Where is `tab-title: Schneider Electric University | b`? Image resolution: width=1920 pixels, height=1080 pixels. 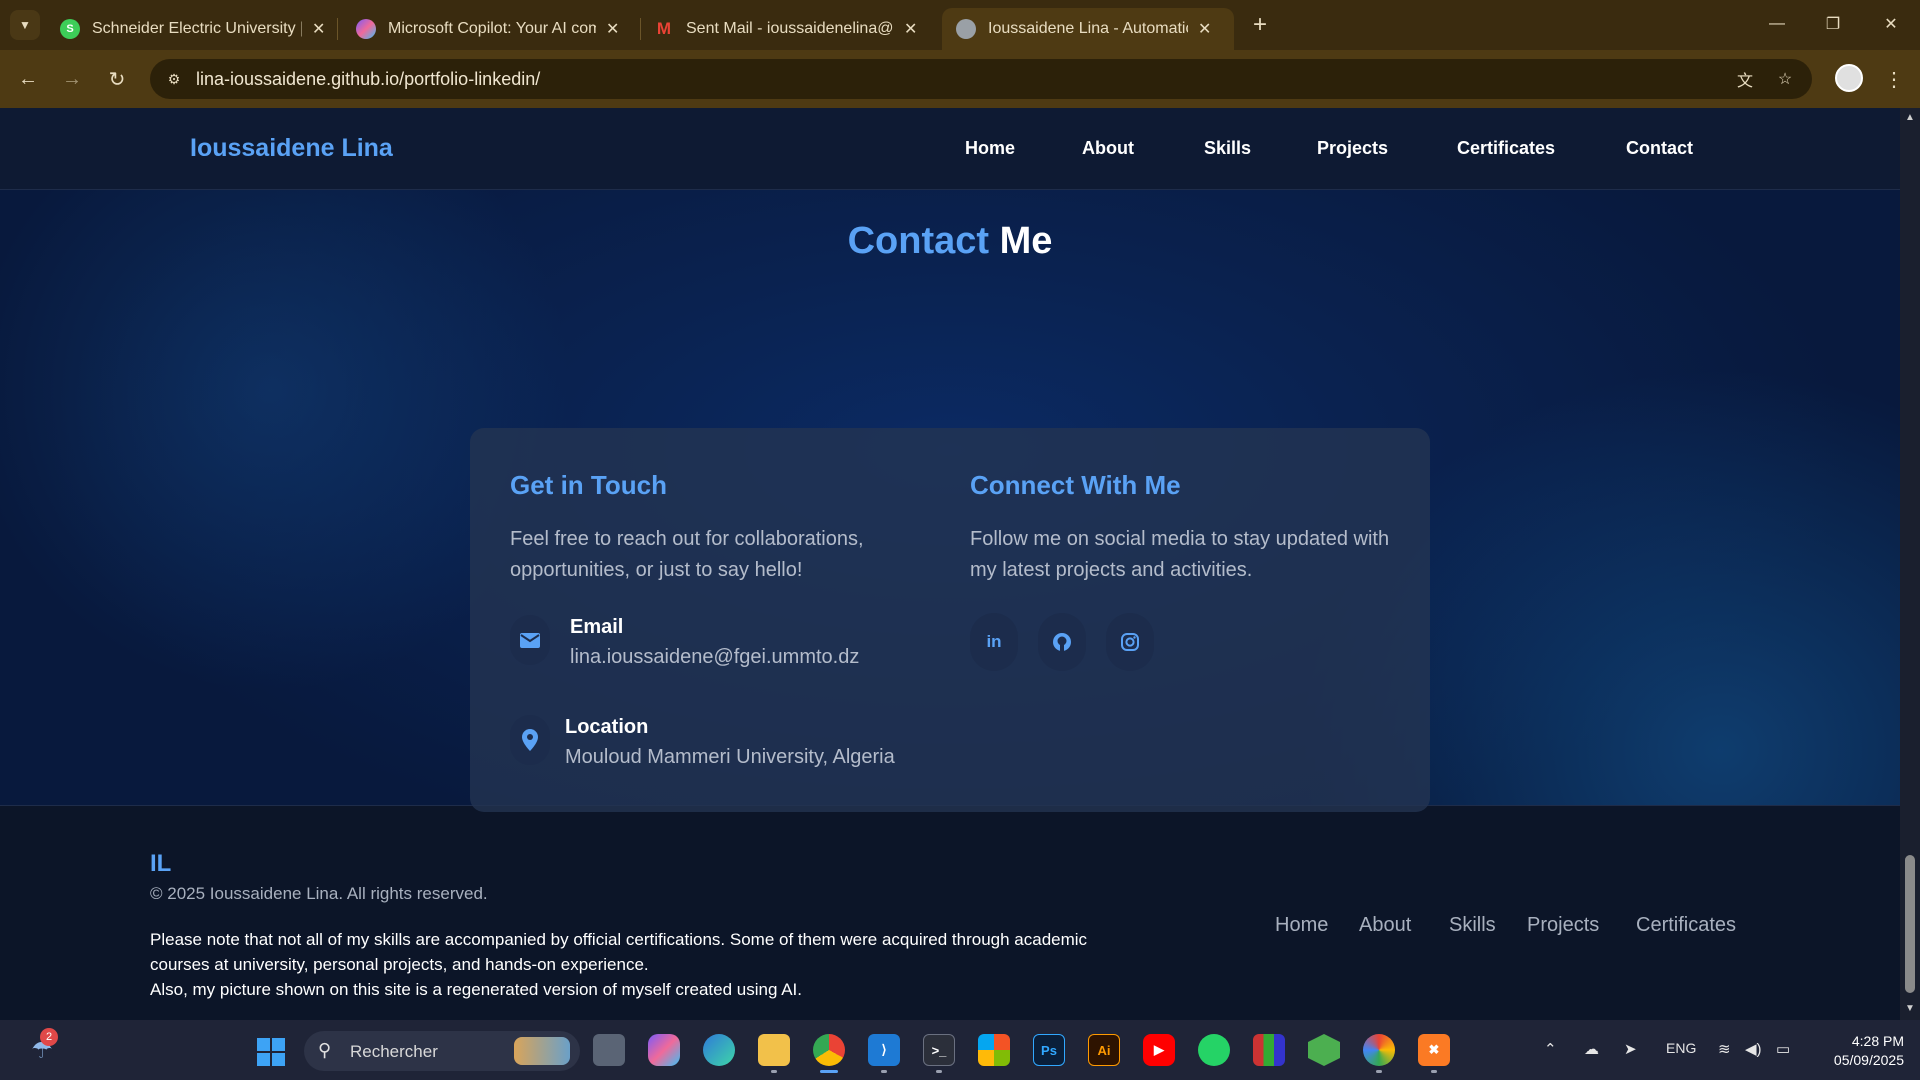
tab-title: Schneider Electric University | b is located at coordinates (197, 28).